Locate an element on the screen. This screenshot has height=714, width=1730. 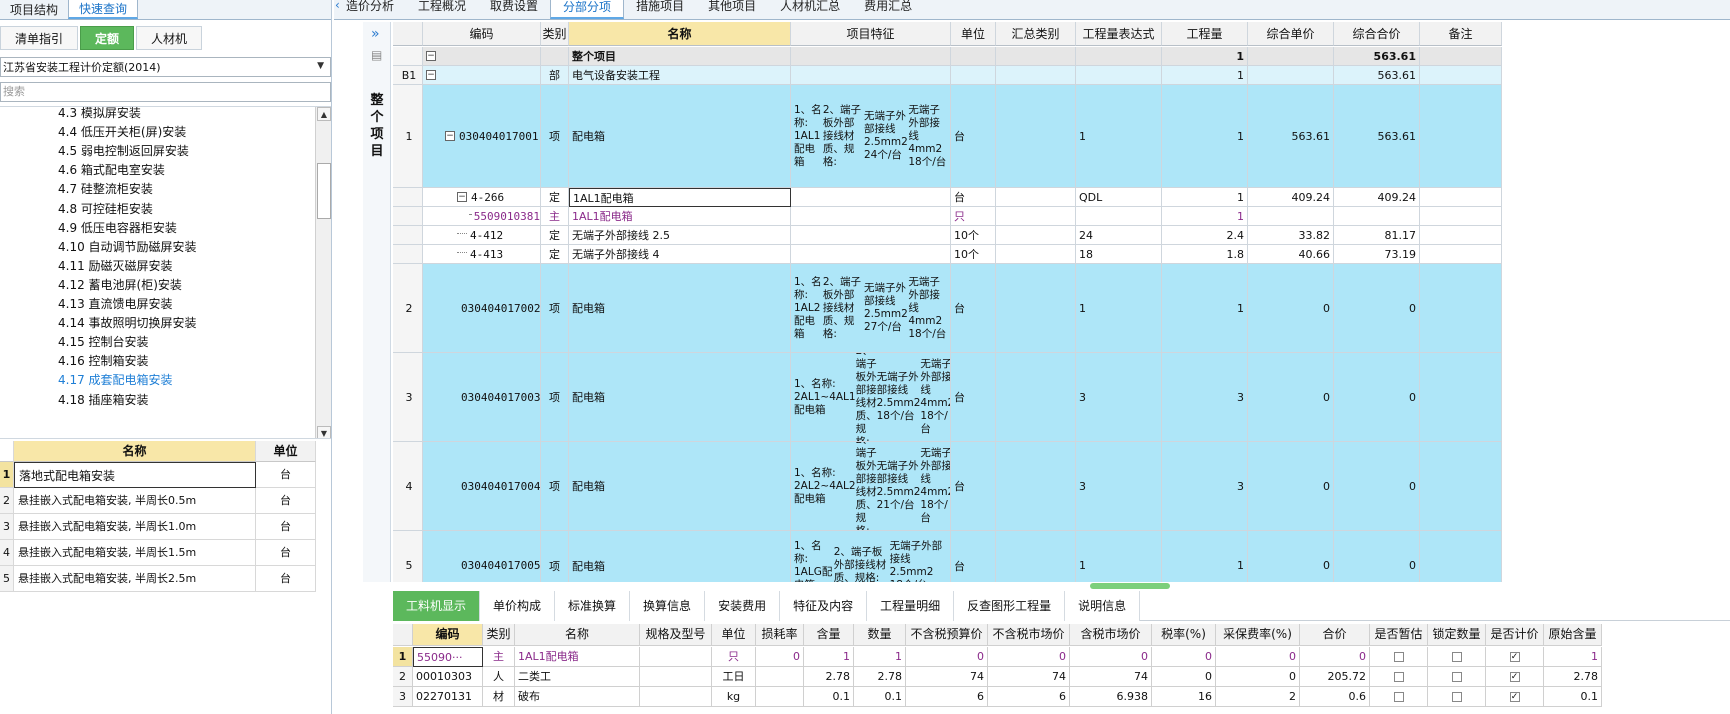
col-header: 含税市场价 is located at coordinates (1111, 635).